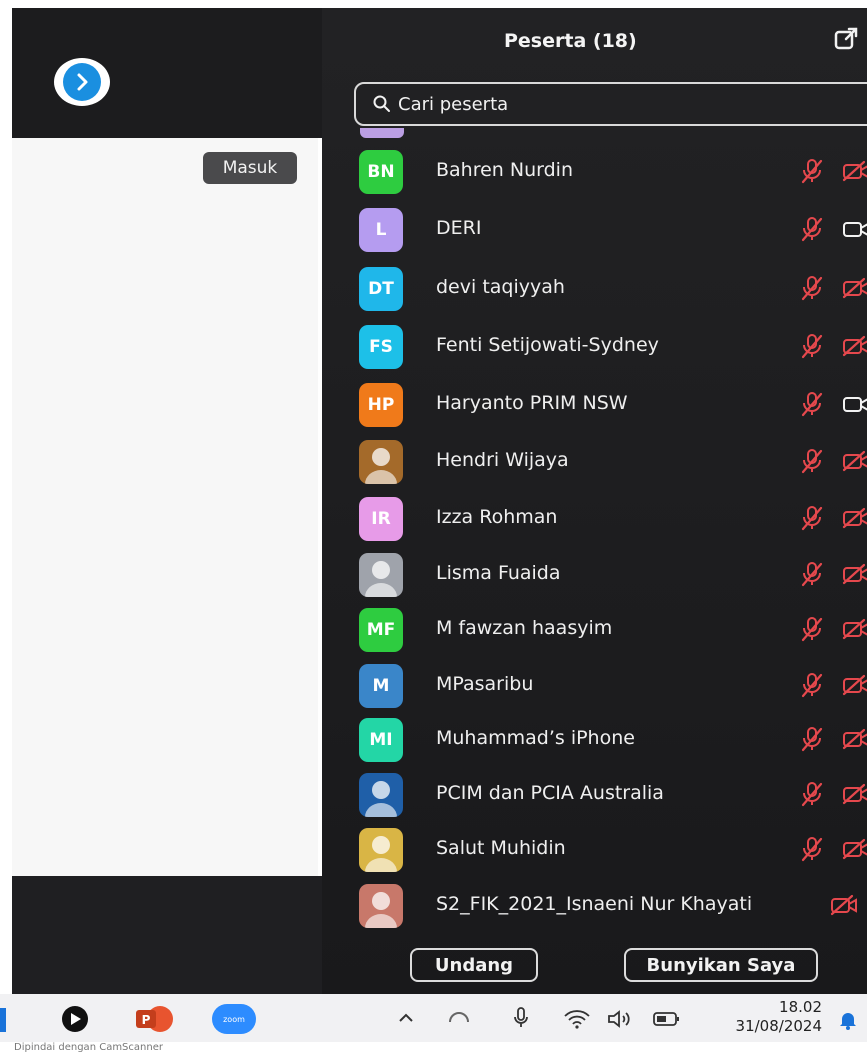 This screenshot has height=1055, width=867. What do you see at coordinates (497, 517) in the screenshot?
I see `participant-name: Izza Rohman` at bounding box center [497, 517].